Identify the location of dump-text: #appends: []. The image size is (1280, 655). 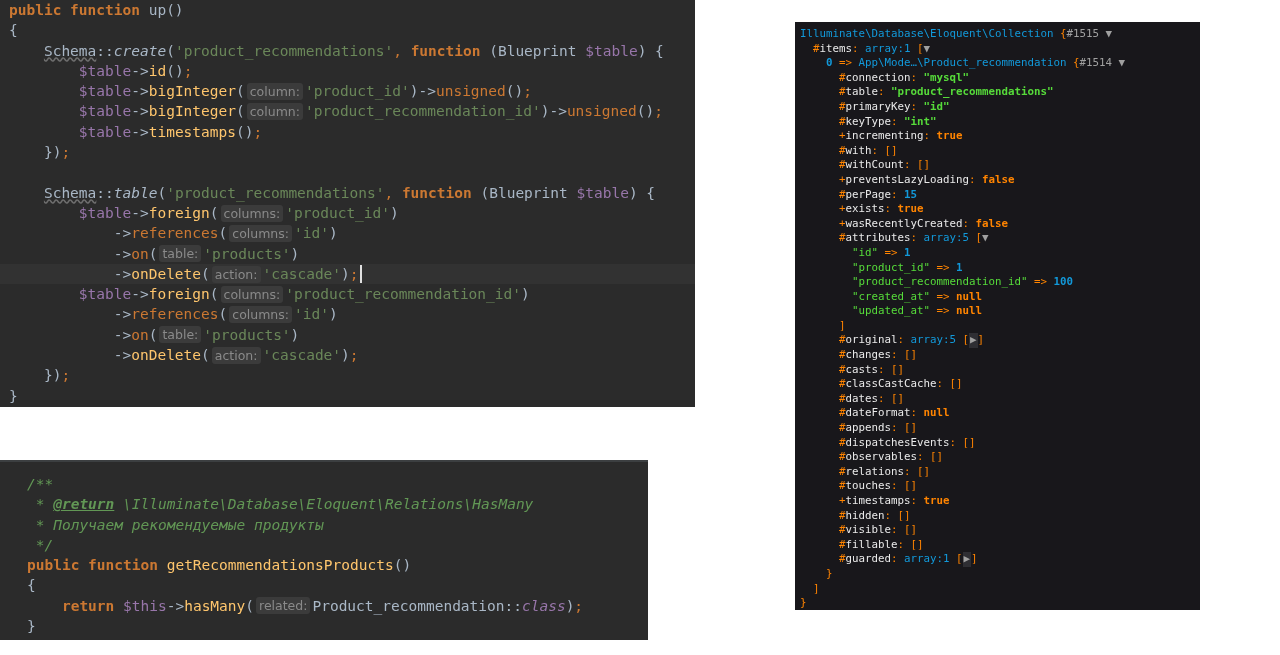
(878, 428).